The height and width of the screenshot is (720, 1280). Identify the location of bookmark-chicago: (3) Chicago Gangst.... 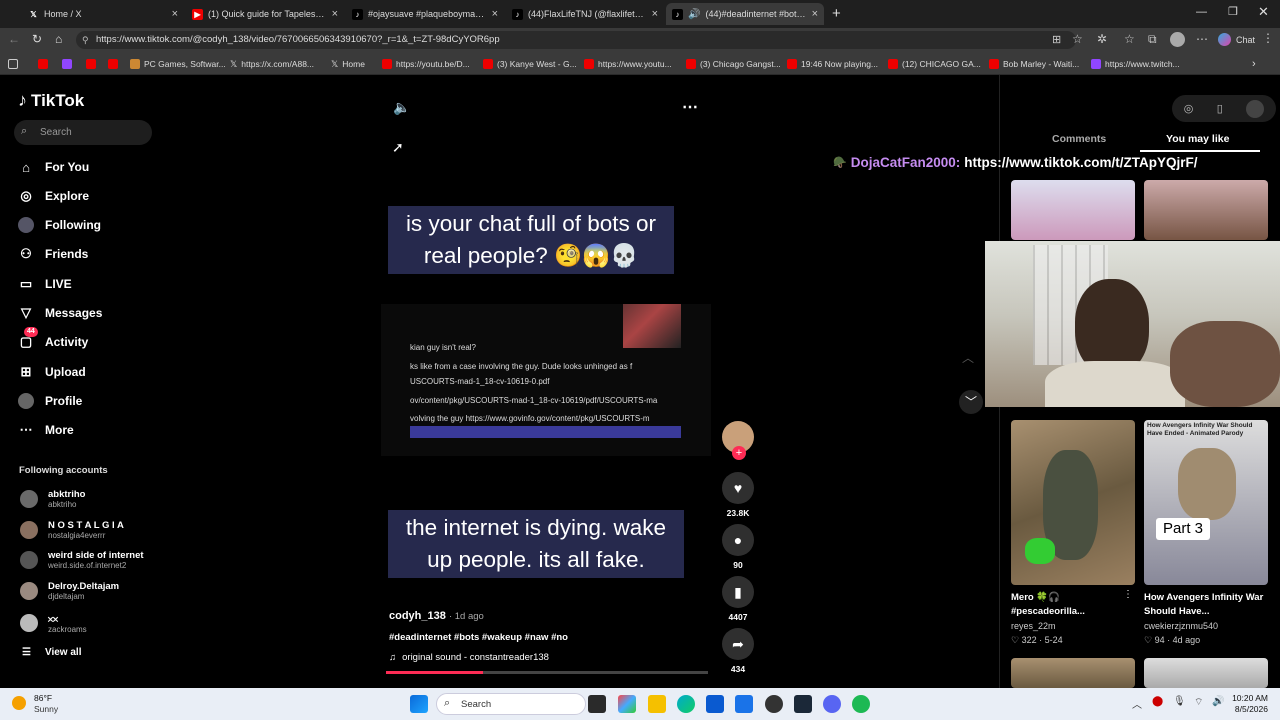
(733, 64).